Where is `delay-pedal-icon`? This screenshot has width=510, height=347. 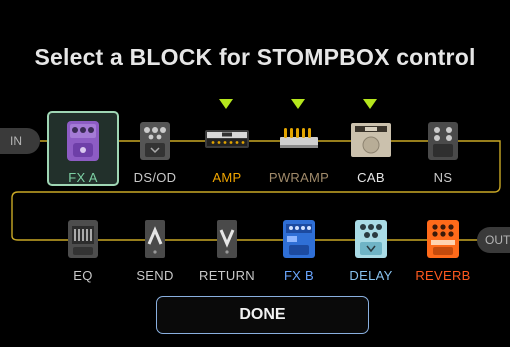
delay-pedal-icon is located at coordinates (371, 239).